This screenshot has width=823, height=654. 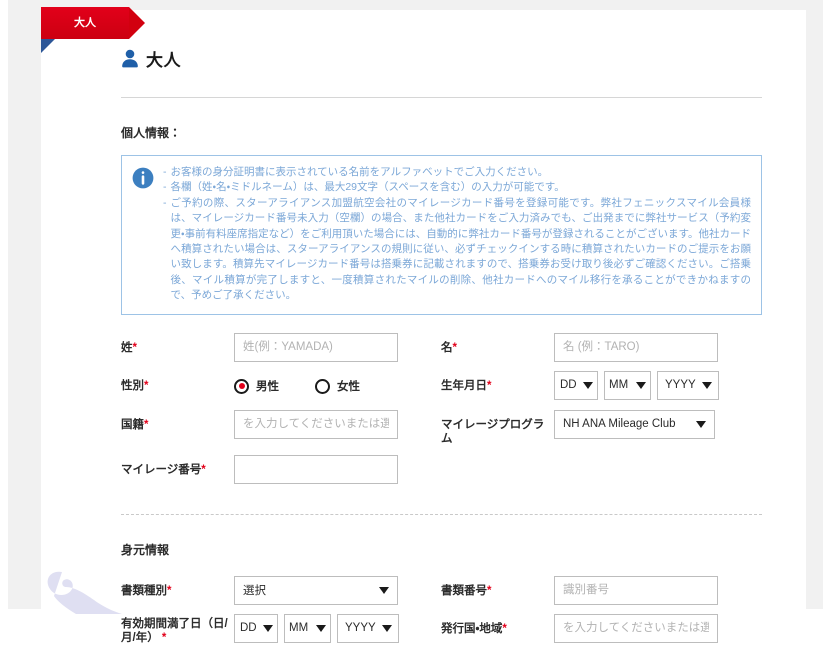 I want to click on adult-ribbon-label: 大人, so click(x=85, y=23).